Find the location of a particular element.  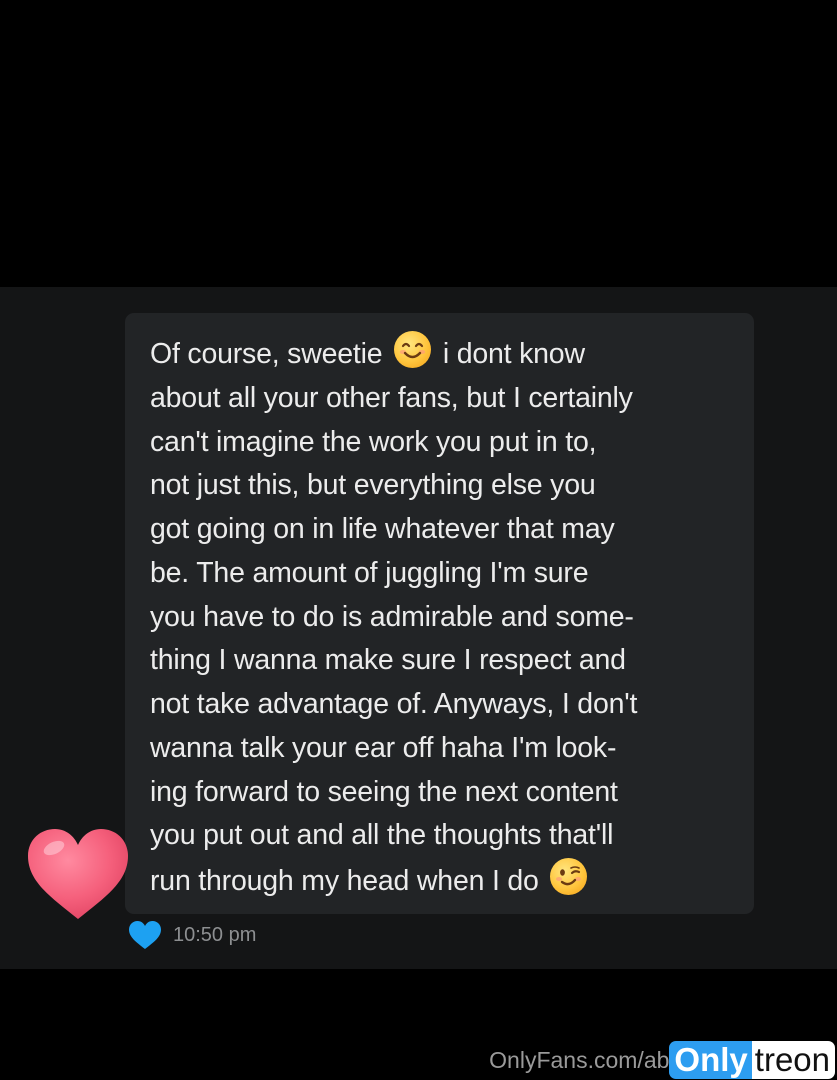

message-line: wanna talk your ear off haha I'm look- is located at coordinates (383, 747).